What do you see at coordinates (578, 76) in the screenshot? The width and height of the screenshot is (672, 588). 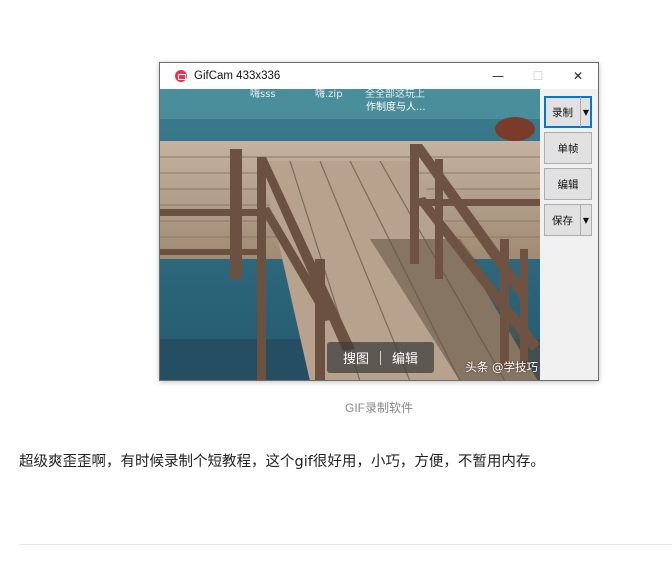 I see `close-button: ✕` at bounding box center [578, 76].